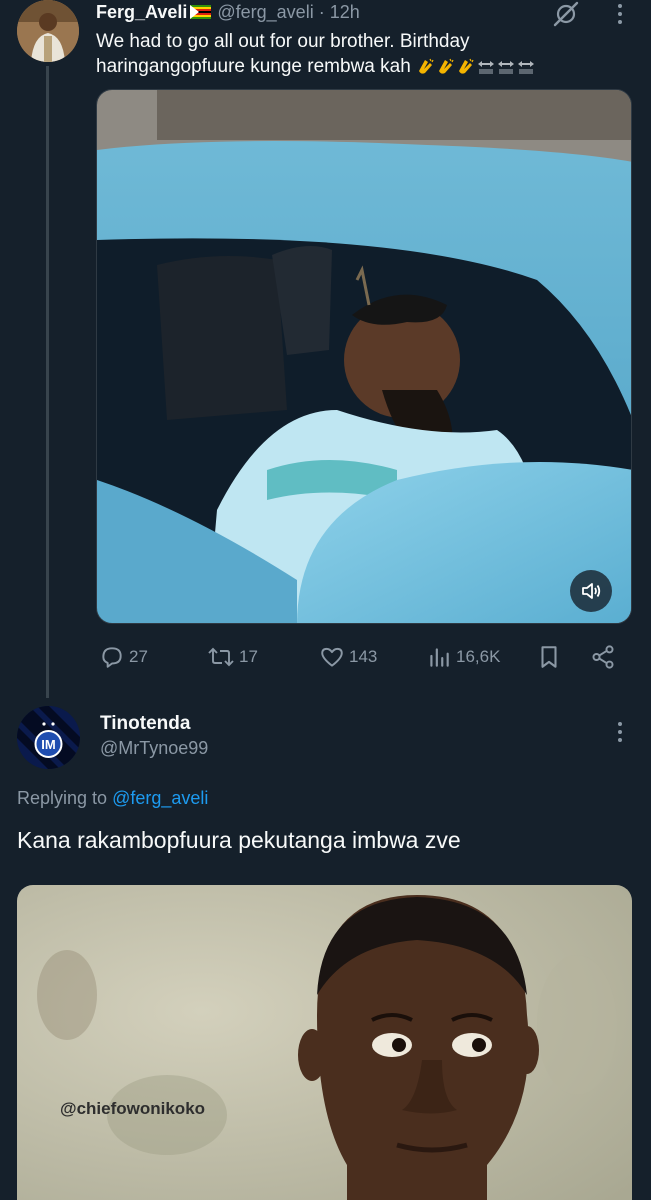  What do you see at coordinates (478, 656) in the screenshot?
I see `view-count: 16,6K` at bounding box center [478, 656].